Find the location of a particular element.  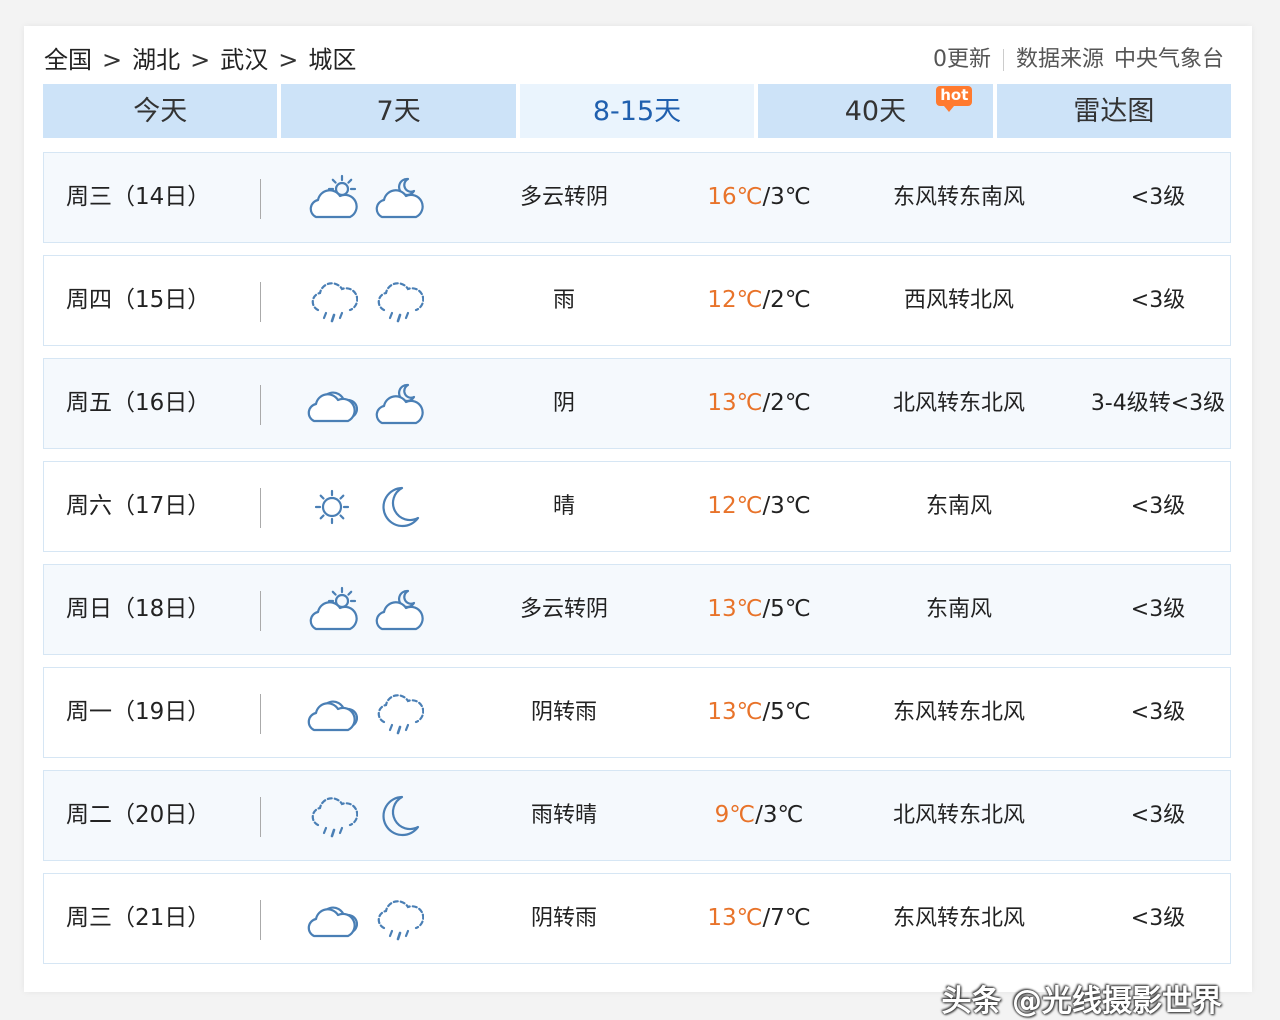

temperature: 13℃/5℃ is located at coordinates (759, 712).